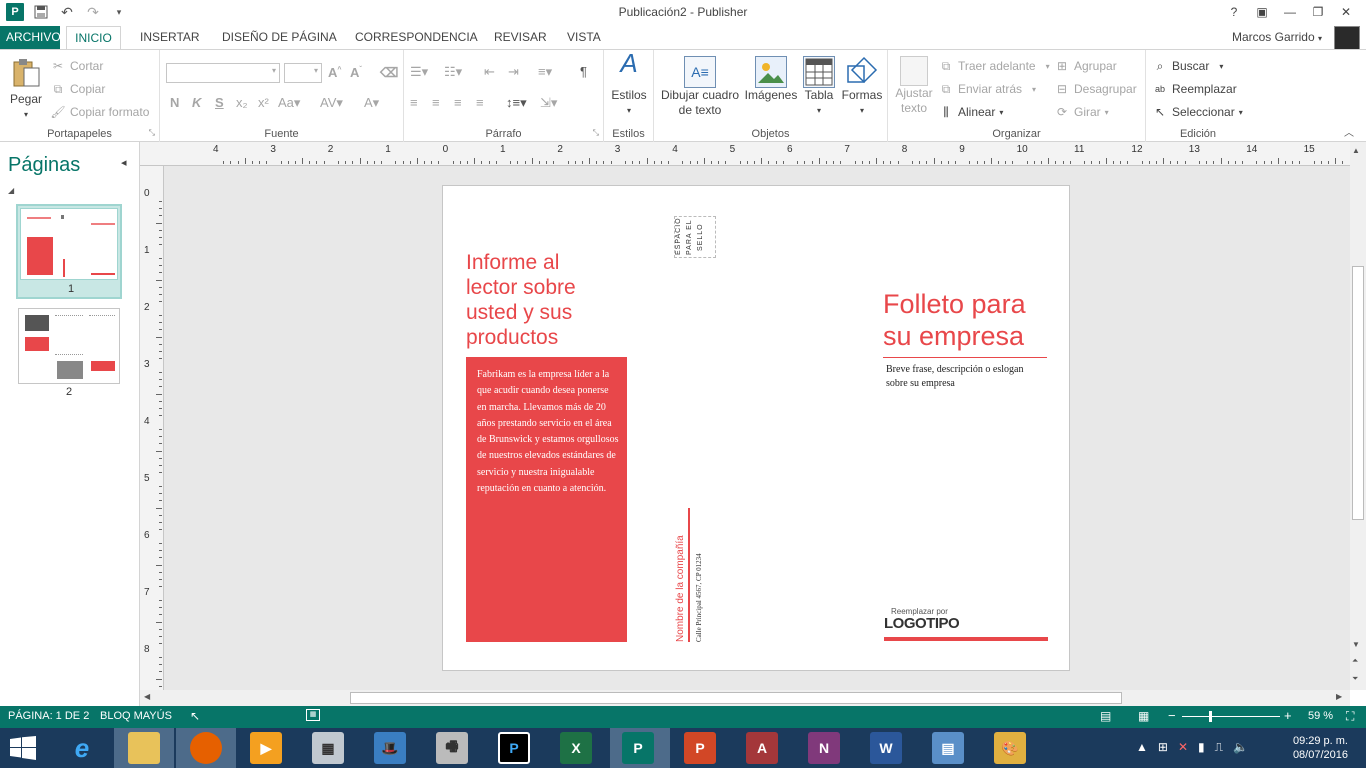  I want to click on fax-icon: 🖷, so click(452, 748).